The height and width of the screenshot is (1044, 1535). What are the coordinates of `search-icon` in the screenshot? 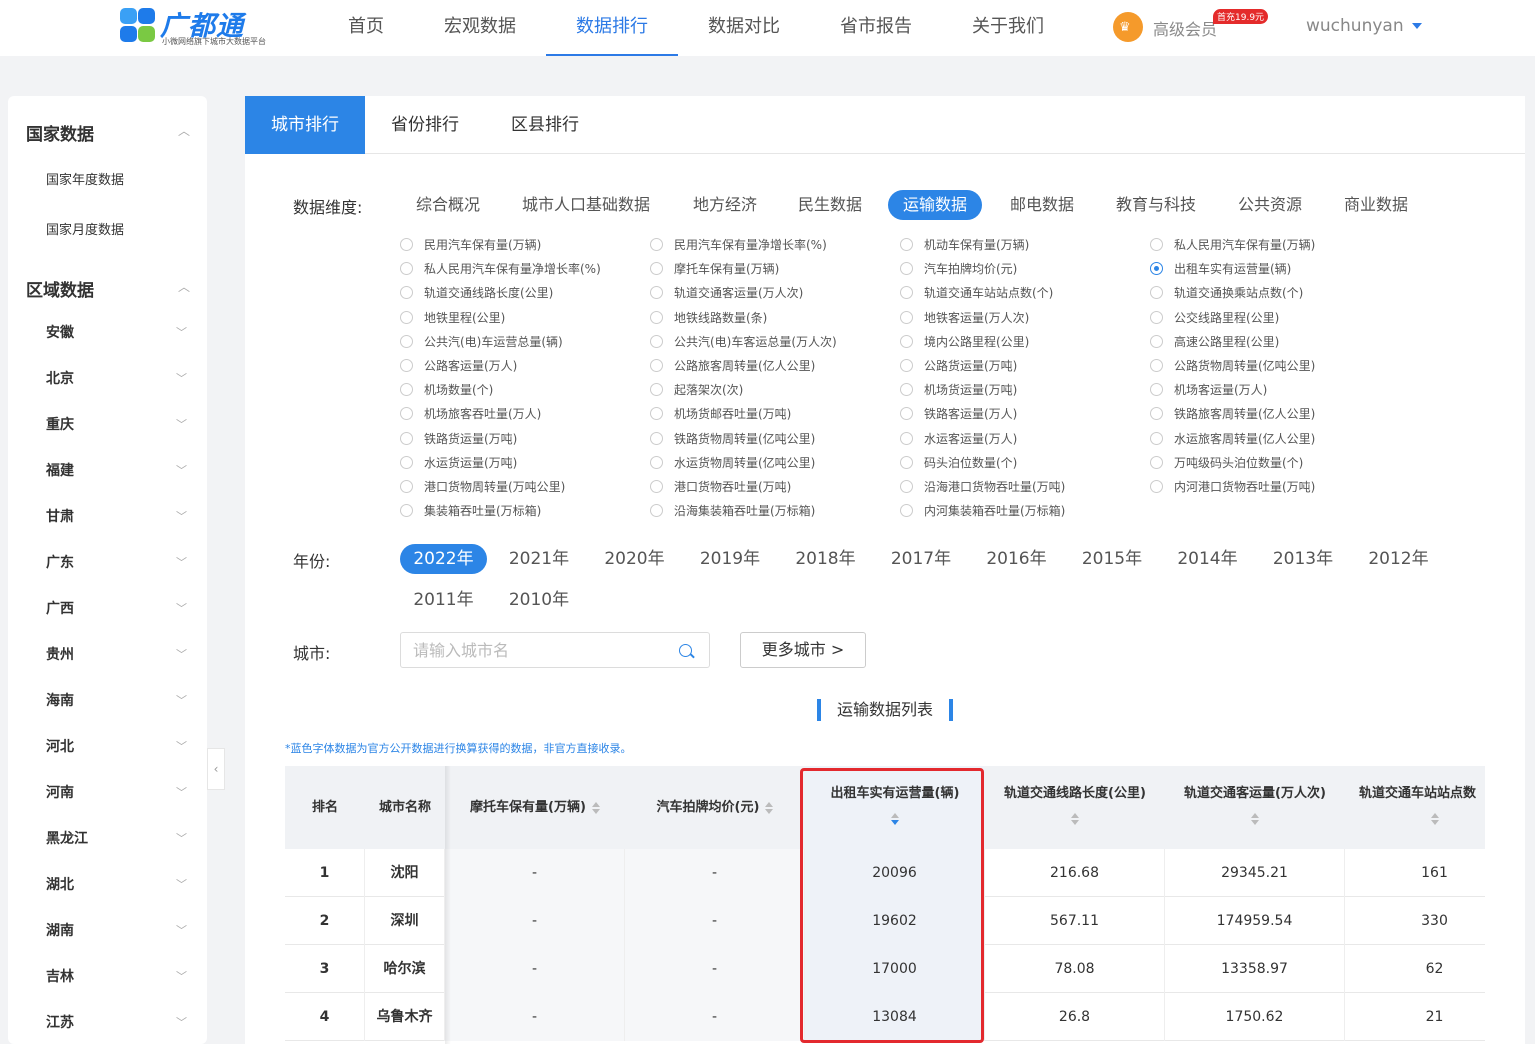 It's located at (685, 650).